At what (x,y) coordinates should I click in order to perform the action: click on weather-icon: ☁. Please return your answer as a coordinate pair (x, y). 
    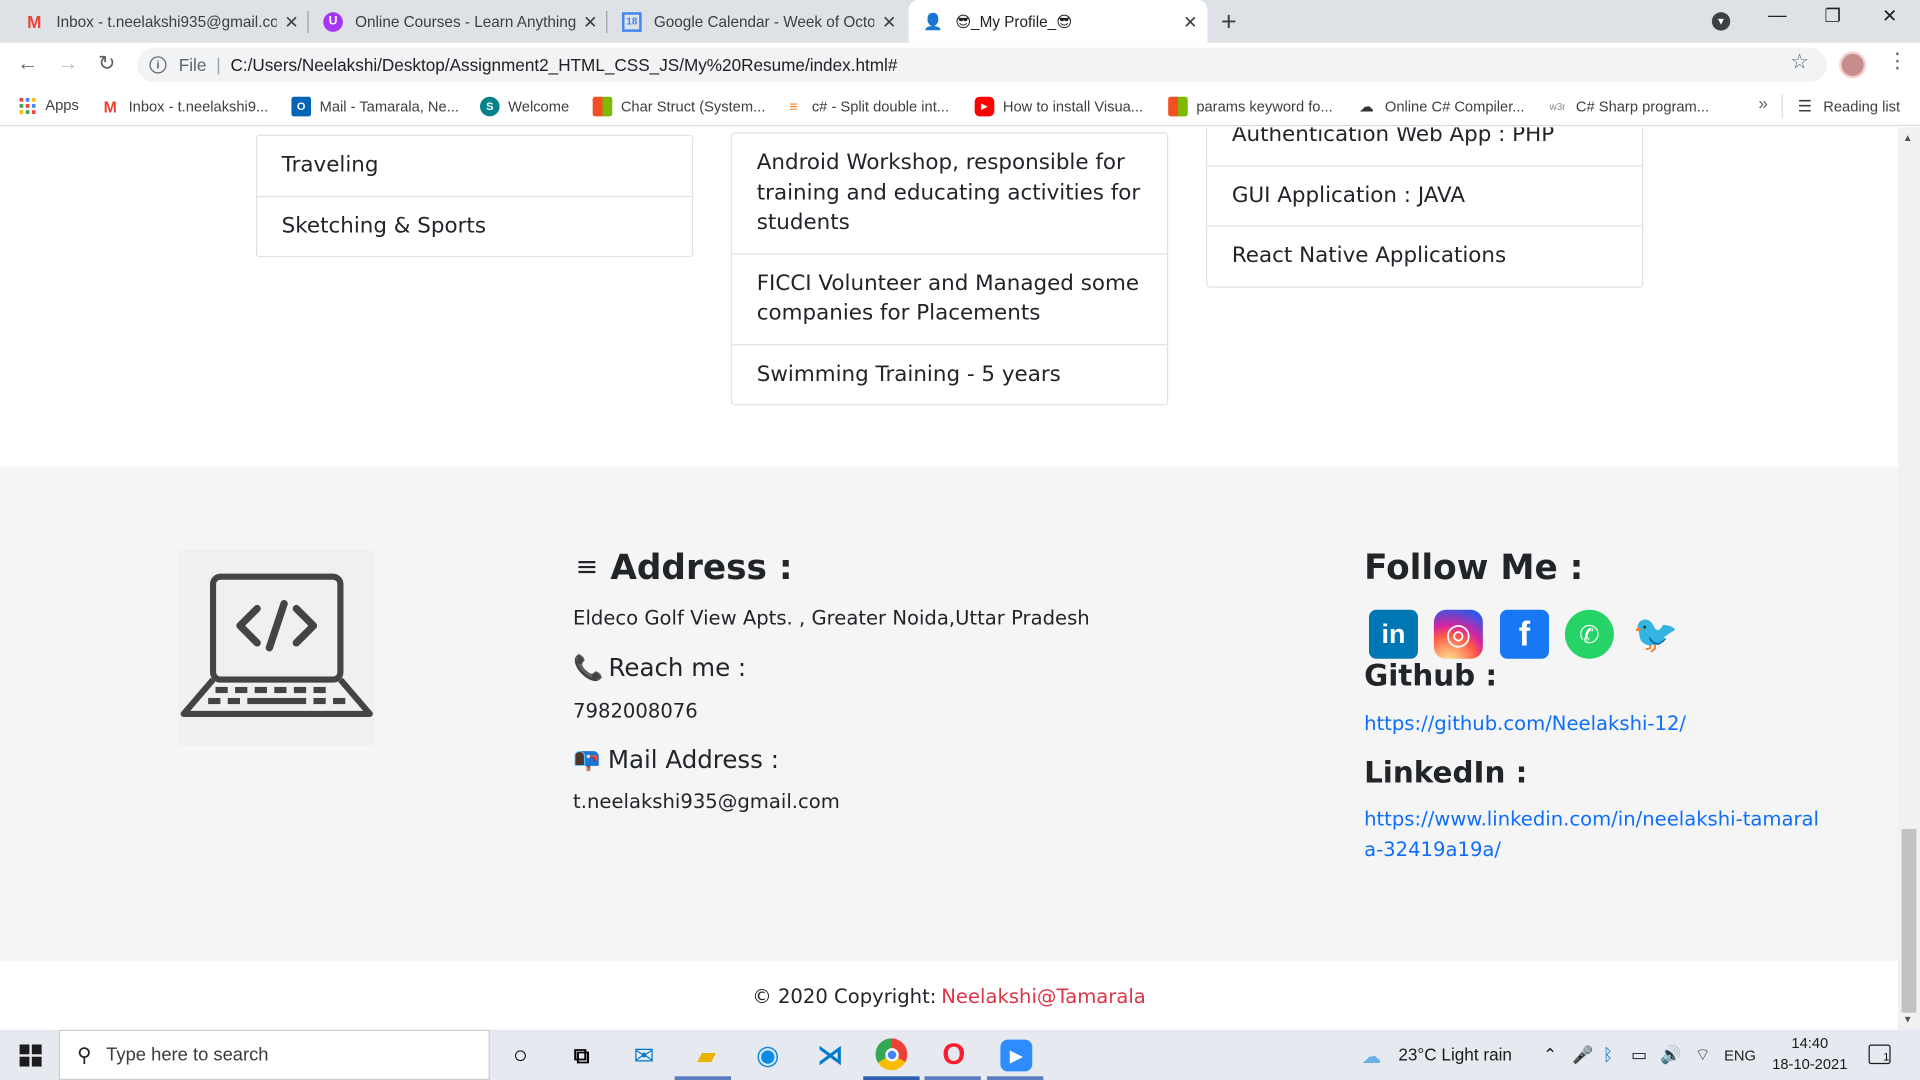
    Looking at the image, I should click on (1372, 1056).